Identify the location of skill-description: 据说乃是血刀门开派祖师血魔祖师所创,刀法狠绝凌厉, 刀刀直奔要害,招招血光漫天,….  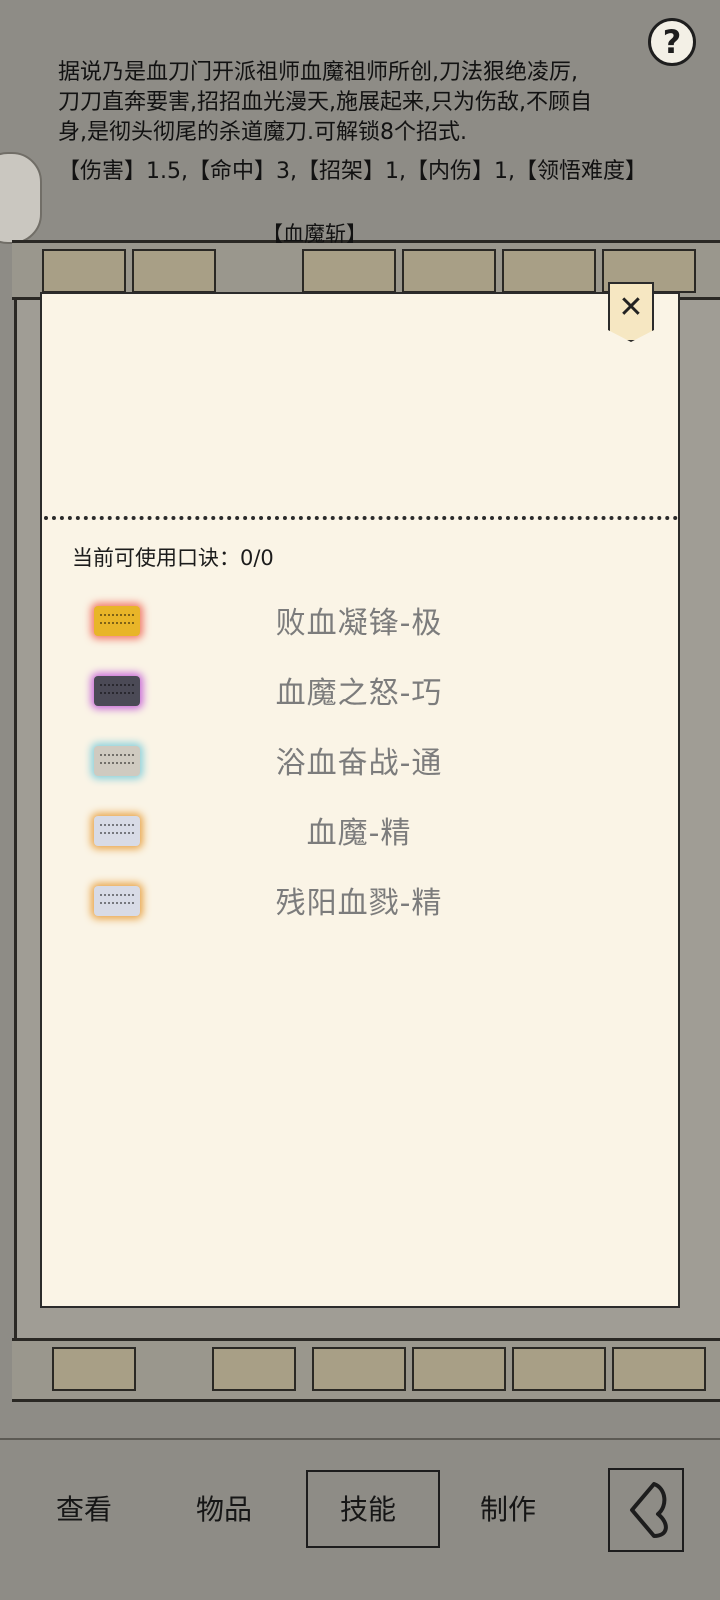
(368, 103).